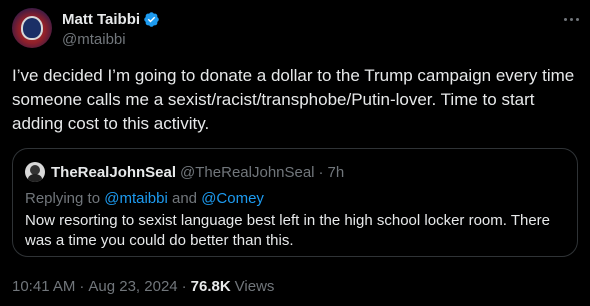  I want to click on author-handle: @mtaibbi, so click(111, 39).